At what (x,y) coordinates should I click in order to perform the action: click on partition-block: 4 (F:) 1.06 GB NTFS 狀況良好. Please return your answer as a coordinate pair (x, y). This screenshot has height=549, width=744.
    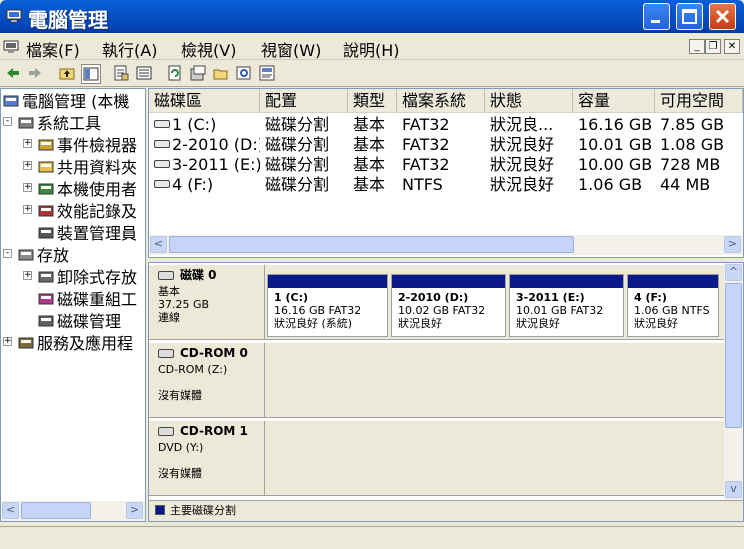
    Looking at the image, I should click on (673, 305).